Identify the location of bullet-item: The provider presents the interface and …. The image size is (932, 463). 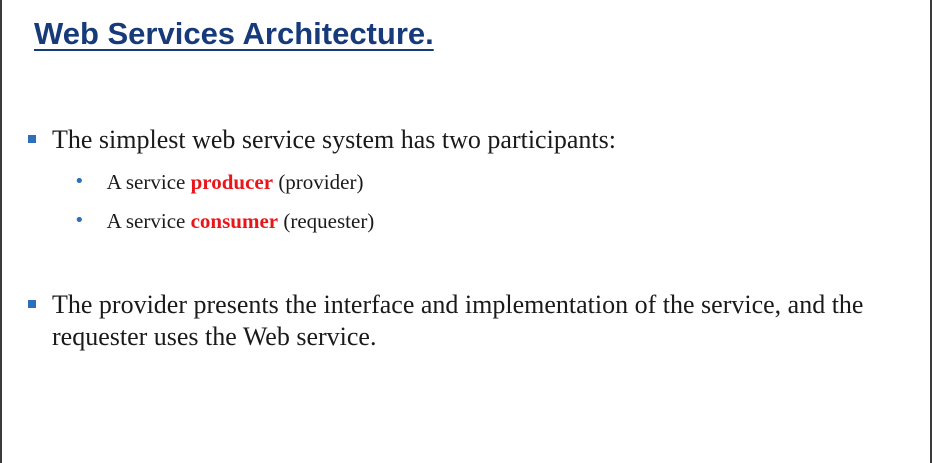
(471, 321).